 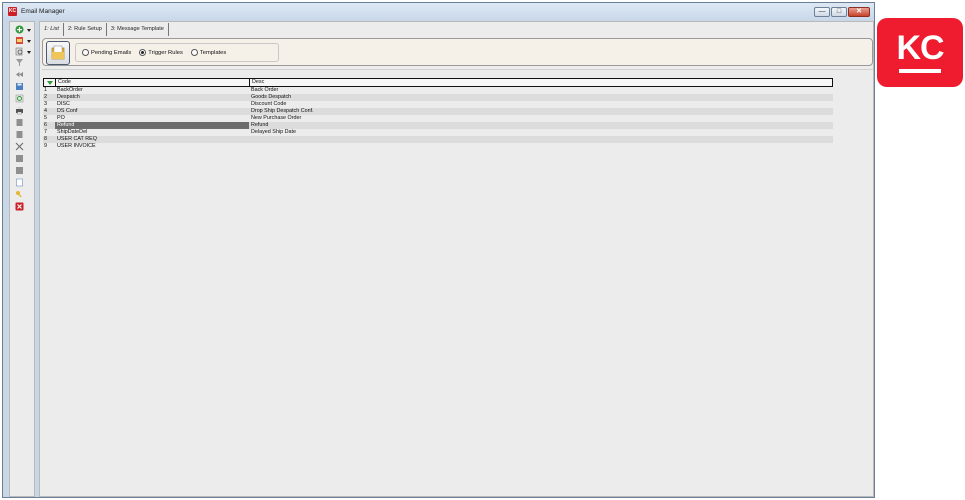 I want to click on key-icon, so click(x=19, y=194).